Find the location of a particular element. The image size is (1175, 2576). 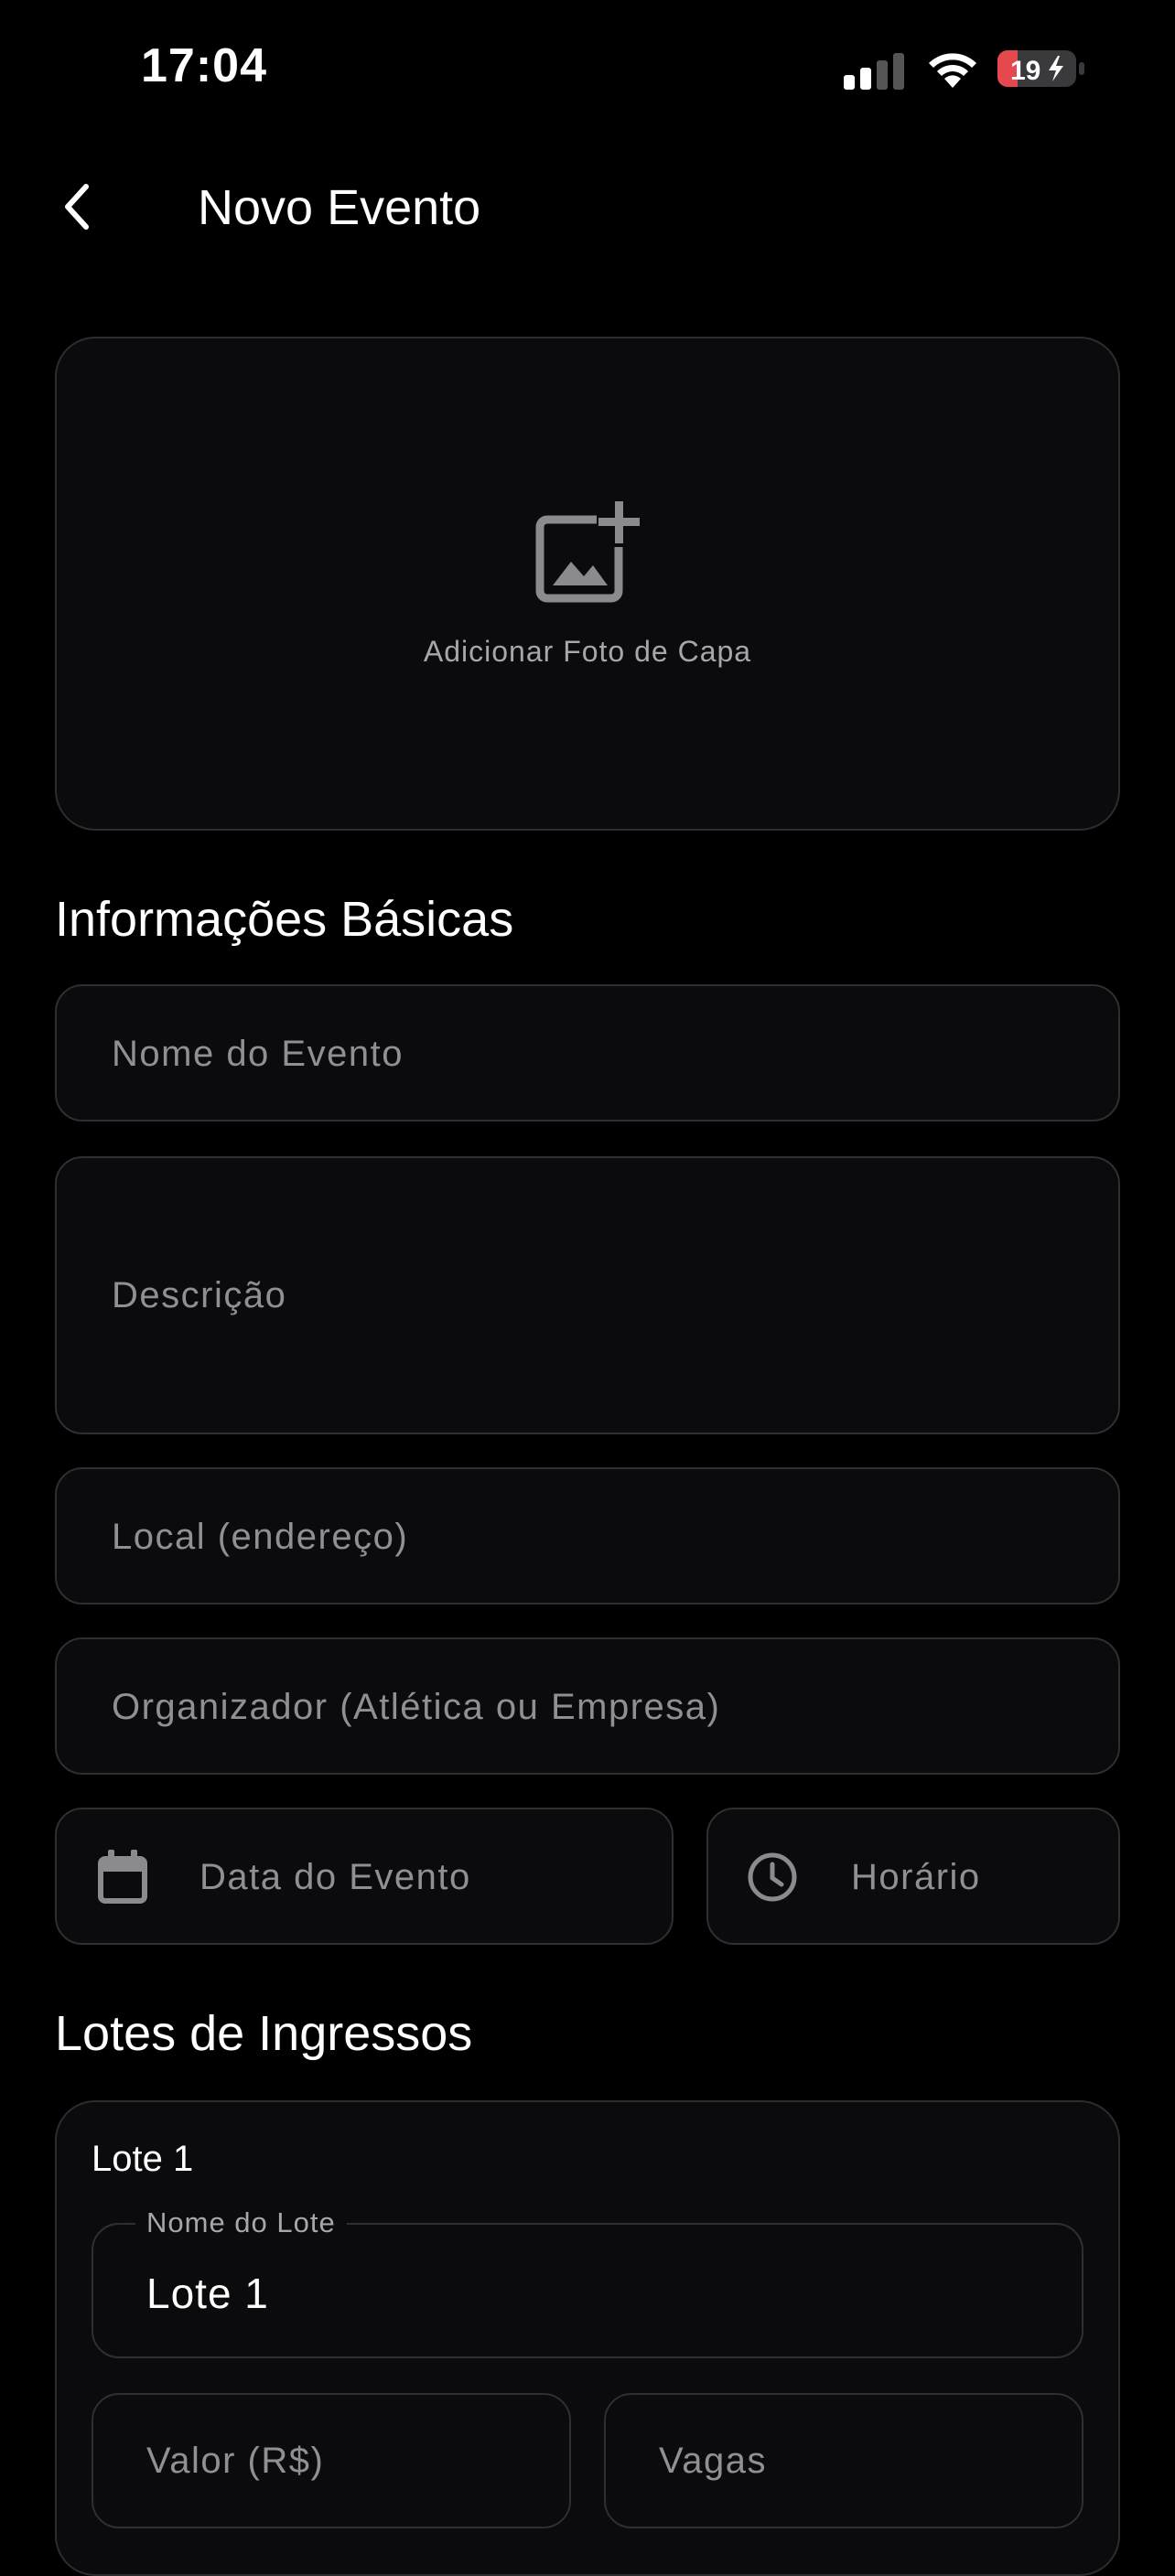

lot-slots-input: Vagas is located at coordinates (843, 2461).